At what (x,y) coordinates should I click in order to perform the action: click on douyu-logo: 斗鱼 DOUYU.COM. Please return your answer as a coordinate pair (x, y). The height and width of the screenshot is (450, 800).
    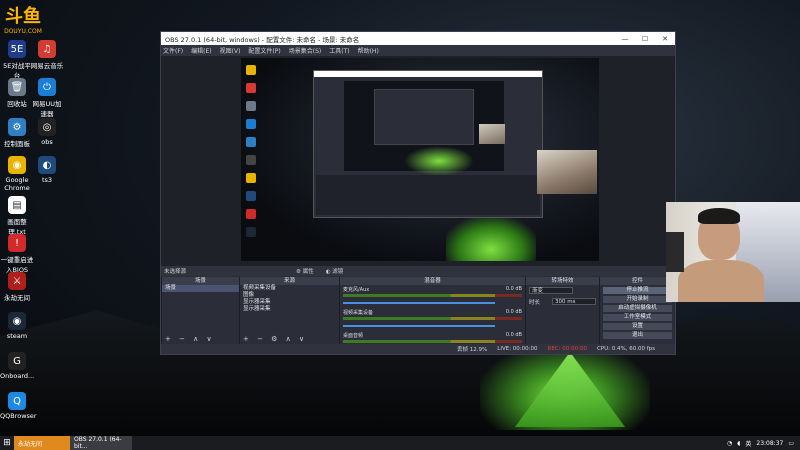
    Looking at the image, I should click on (23, 22).